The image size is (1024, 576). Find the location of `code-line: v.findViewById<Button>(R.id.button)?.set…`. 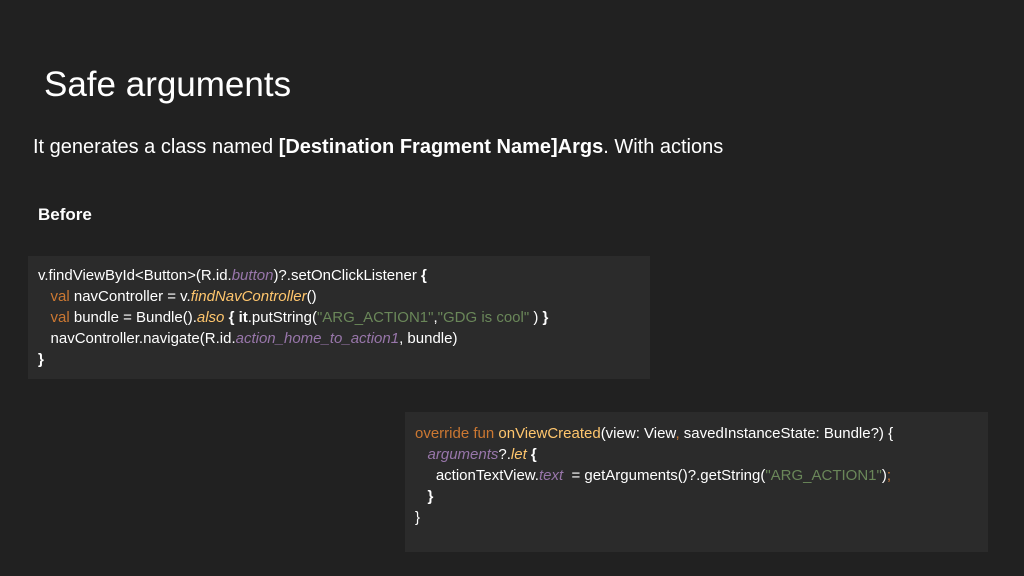

code-line: v.findViewById<Button>(R.id.button)?.set… is located at coordinates (344, 275).